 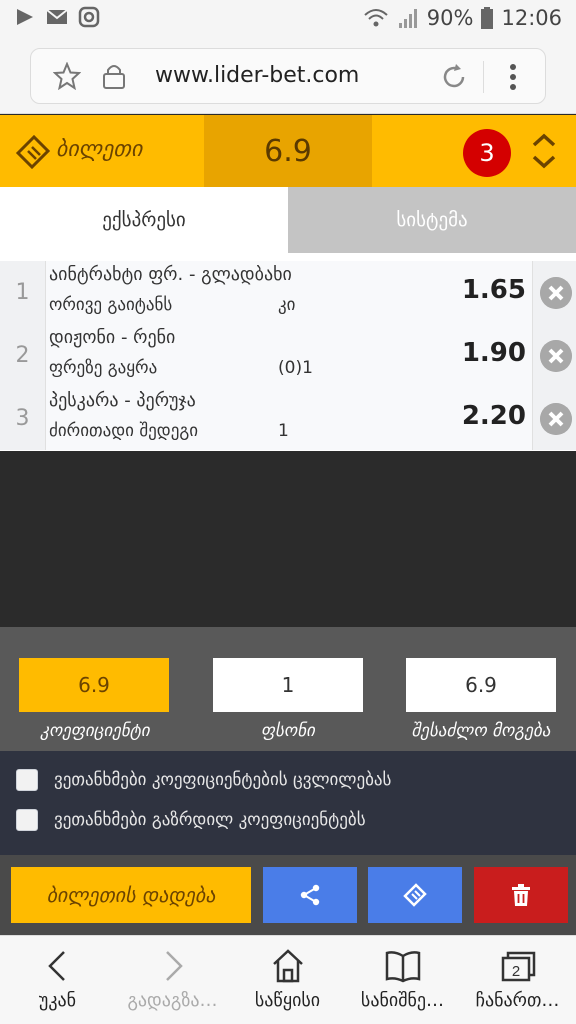 I want to click on trash-icon, so click(x=521, y=895).